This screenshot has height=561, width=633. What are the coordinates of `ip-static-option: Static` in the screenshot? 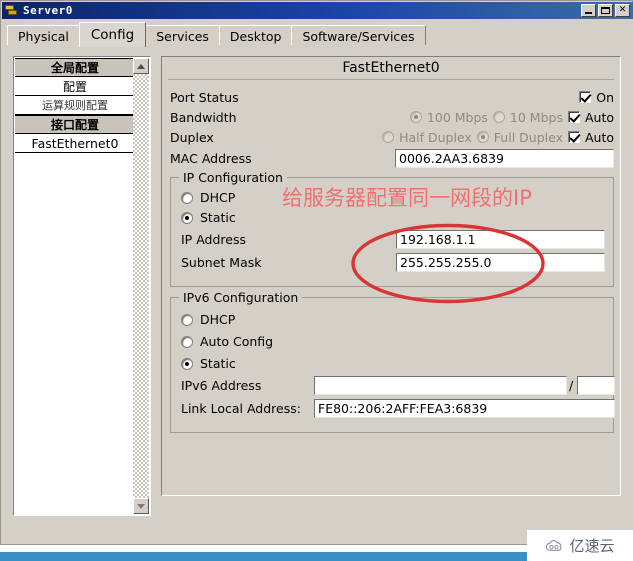 It's located at (208, 217).